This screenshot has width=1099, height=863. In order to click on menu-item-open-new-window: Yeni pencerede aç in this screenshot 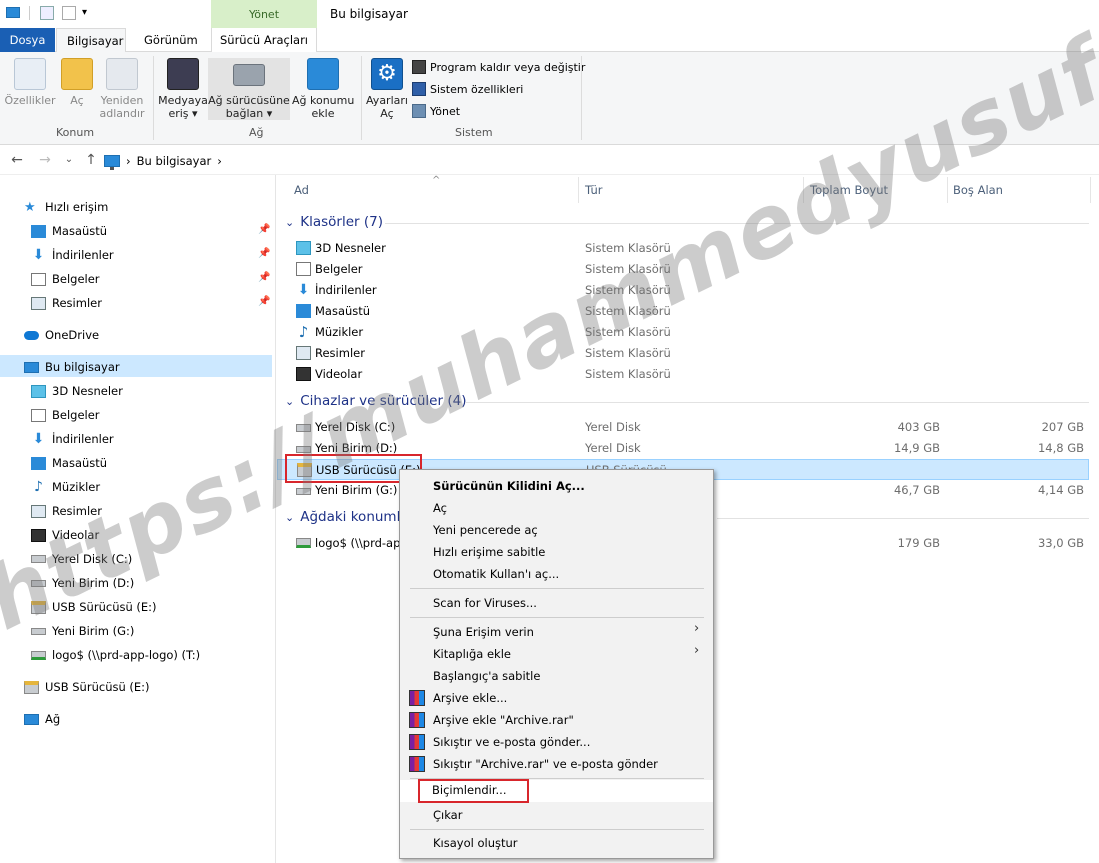, I will do `click(485, 530)`.